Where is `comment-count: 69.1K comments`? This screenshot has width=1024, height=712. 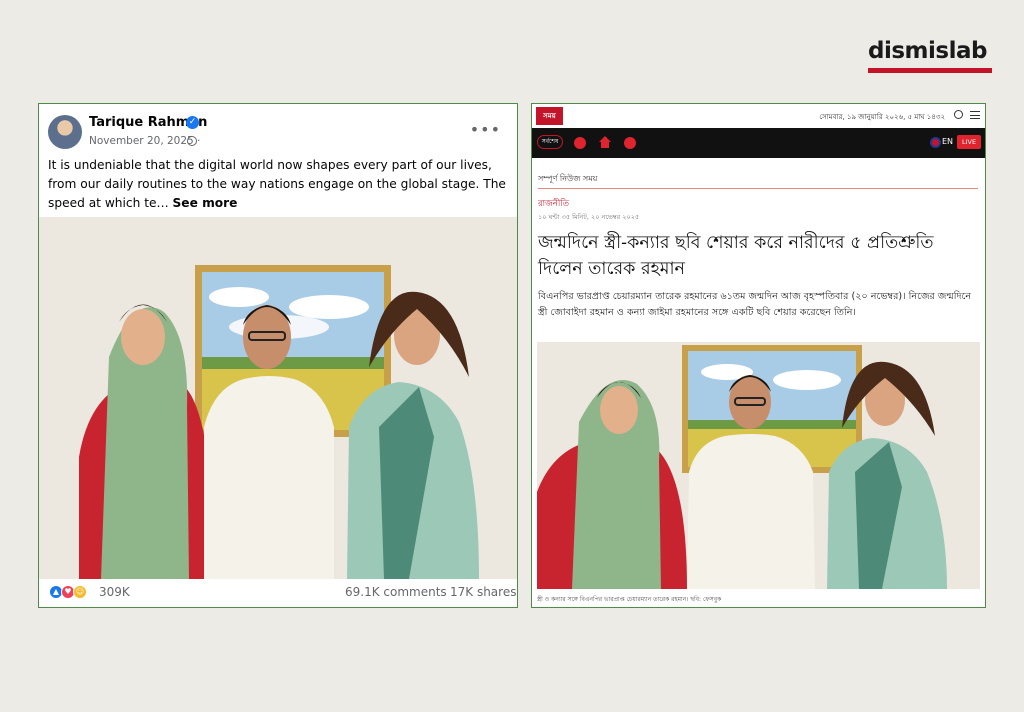 comment-count: 69.1K comments is located at coordinates (396, 592).